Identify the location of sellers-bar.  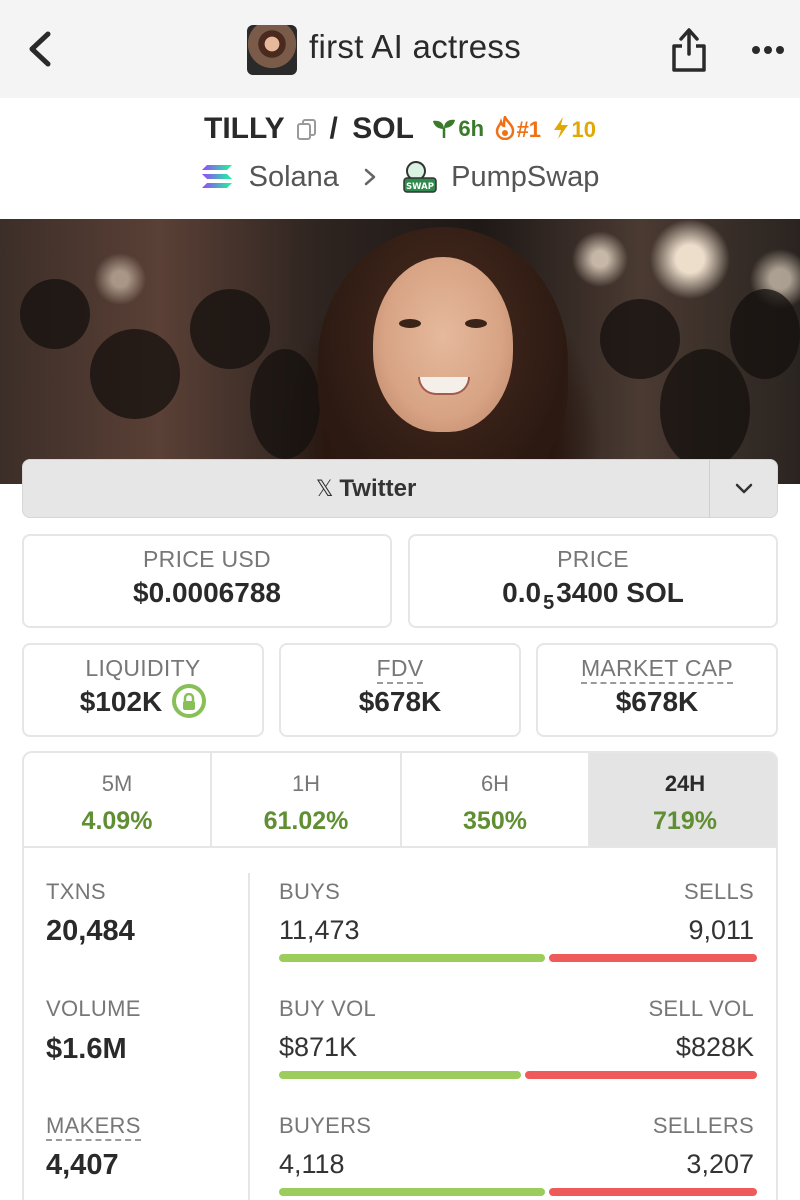
(653, 1192).